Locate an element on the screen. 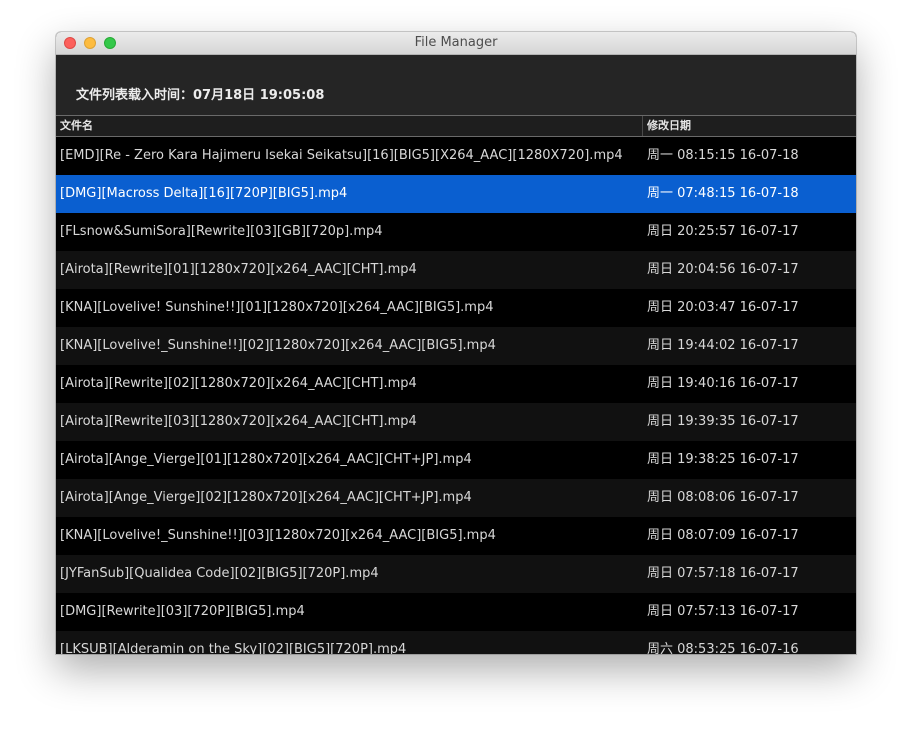 The height and width of the screenshot is (735, 912). modified-date-cell: 周日 19:40:16 16-07-17 is located at coordinates (723, 383).